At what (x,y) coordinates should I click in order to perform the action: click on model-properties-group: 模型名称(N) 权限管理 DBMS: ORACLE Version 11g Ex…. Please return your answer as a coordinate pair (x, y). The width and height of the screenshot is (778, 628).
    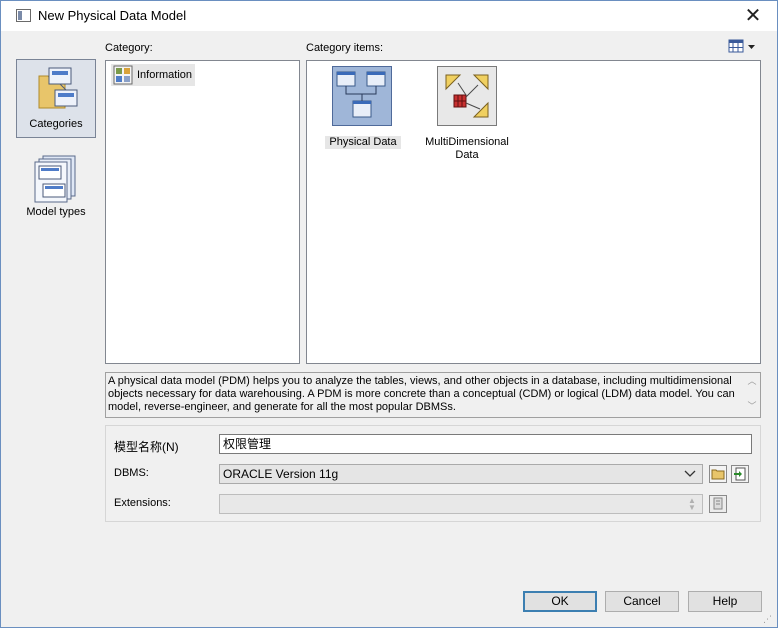
    Looking at the image, I should click on (433, 473).